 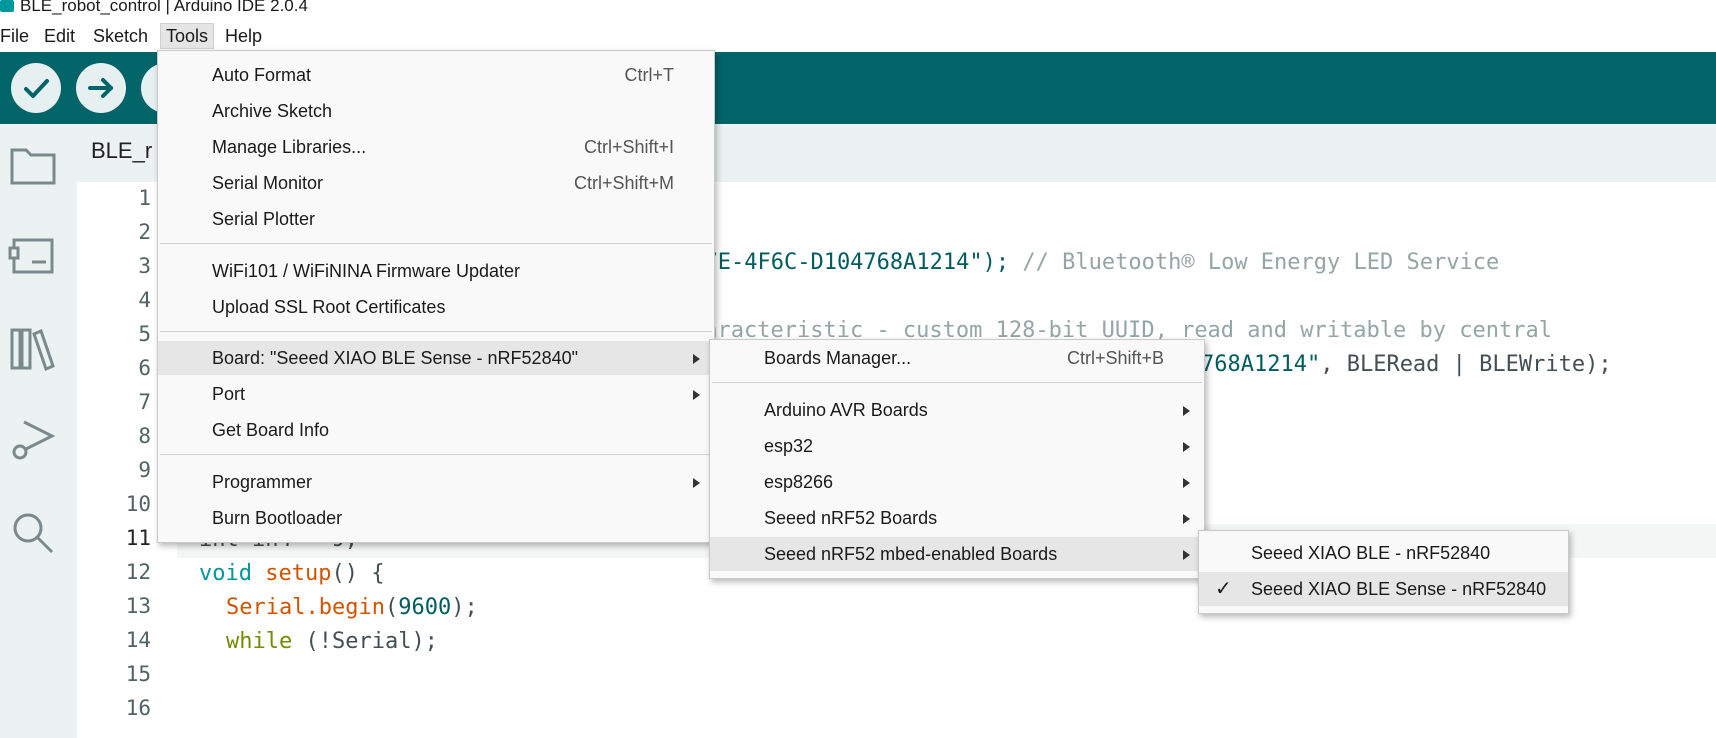 What do you see at coordinates (121, 151) in the screenshot?
I see `sketch-tab: BLE_r` at bounding box center [121, 151].